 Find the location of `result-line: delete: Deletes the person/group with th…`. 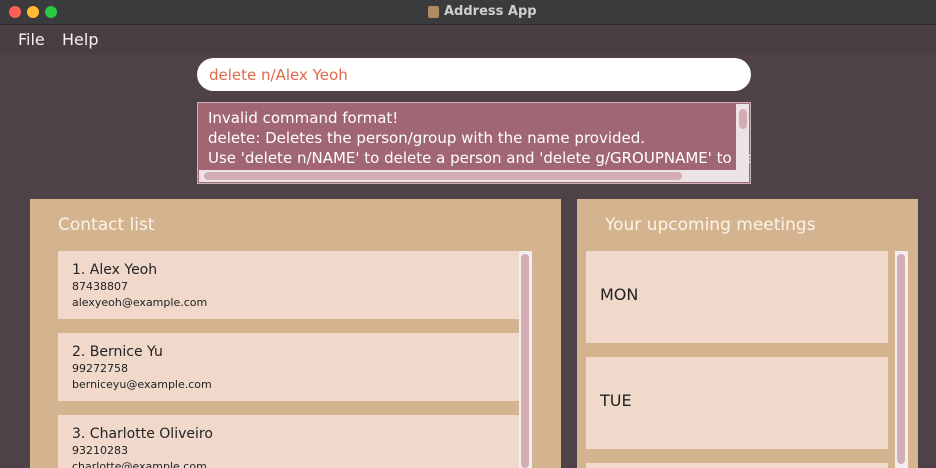

result-line: delete: Deletes the person/group with th… is located at coordinates (427, 138).